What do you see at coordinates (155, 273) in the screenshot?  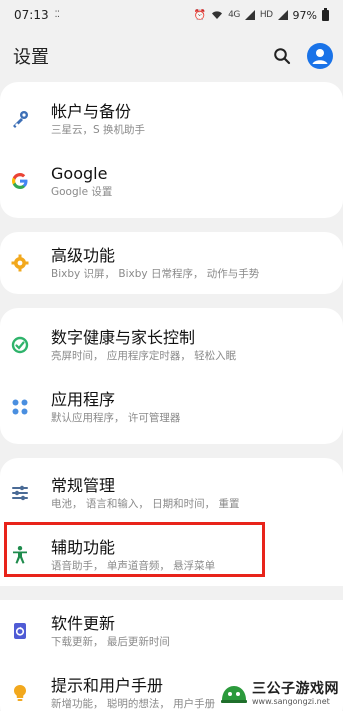 I see `item-subtitle: Bixby 识屏， Bixby 日常程序， 动作与手势` at bounding box center [155, 273].